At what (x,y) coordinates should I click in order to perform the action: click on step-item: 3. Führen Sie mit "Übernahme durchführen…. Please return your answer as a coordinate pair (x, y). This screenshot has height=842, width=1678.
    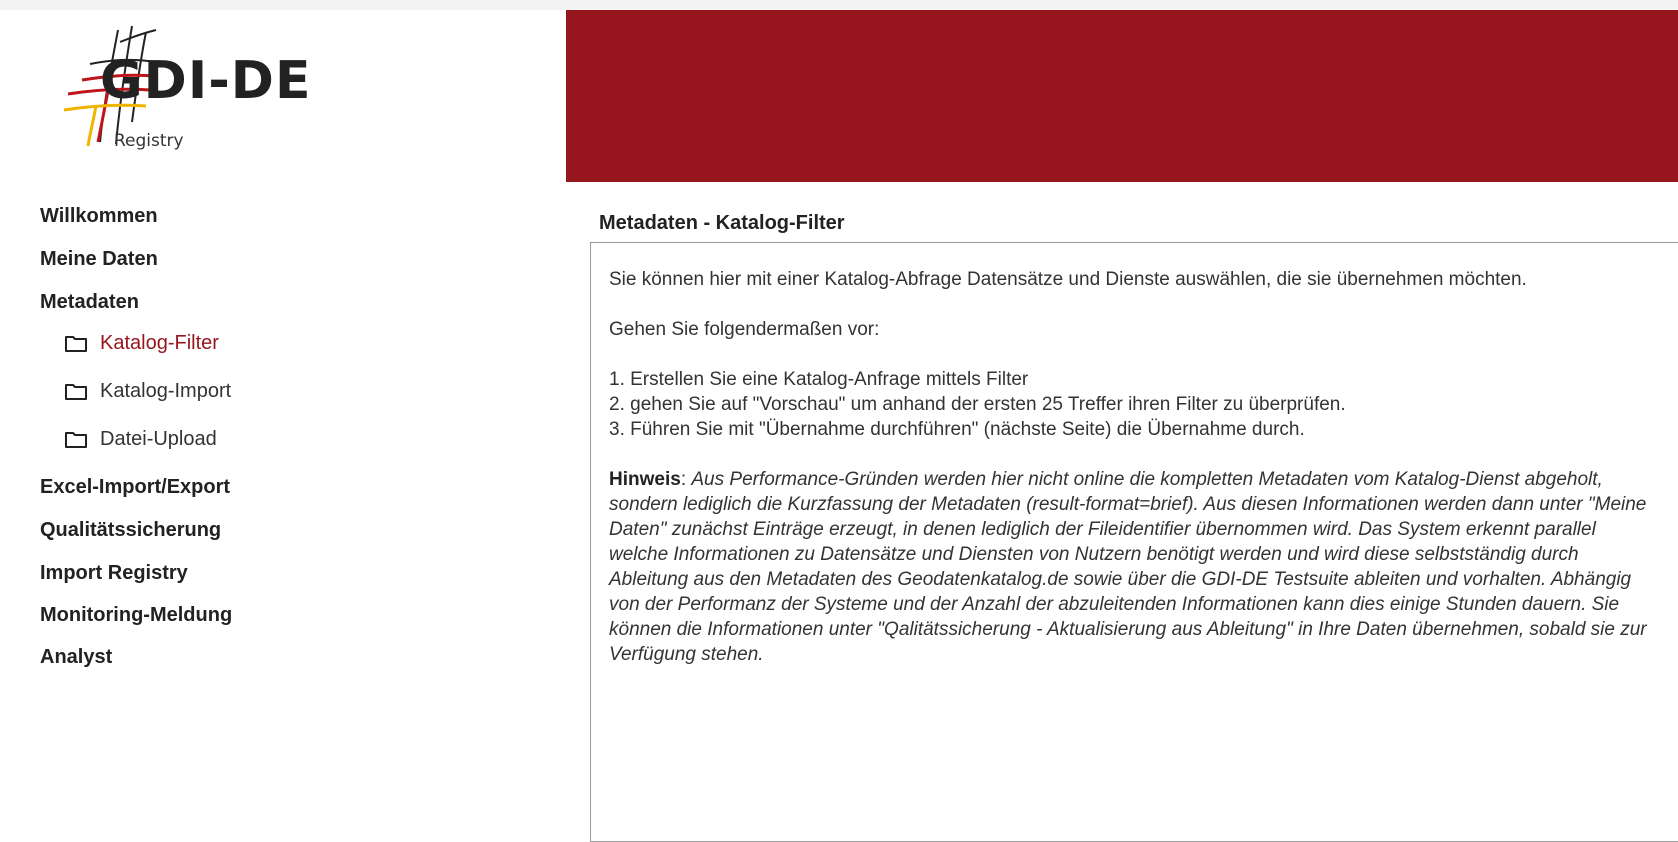
    Looking at the image, I should click on (957, 429).